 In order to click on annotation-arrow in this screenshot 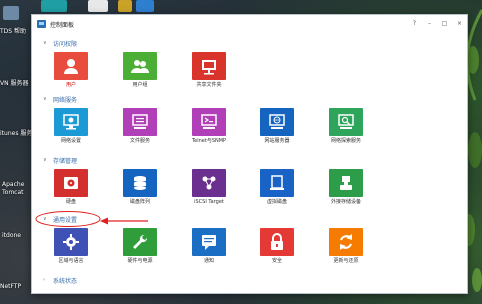, I will do `click(124, 221)`.